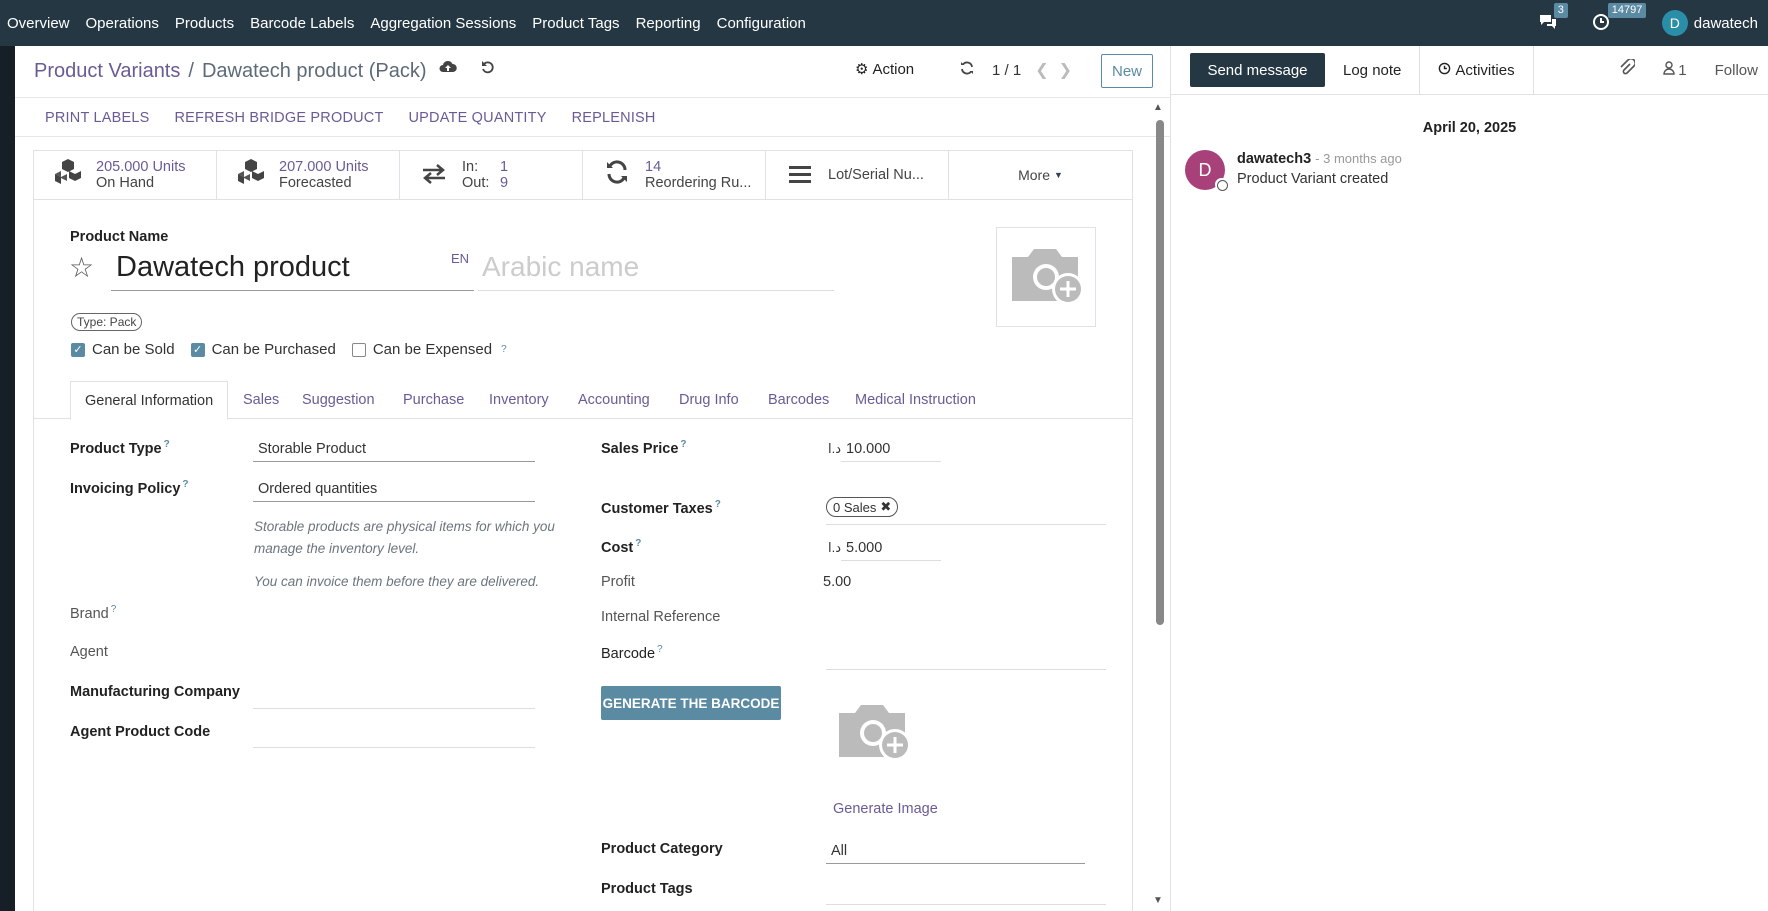  What do you see at coordinates (1046, 277) in the screenshot?
I see `product-image` at bounding box center [1046, 277].